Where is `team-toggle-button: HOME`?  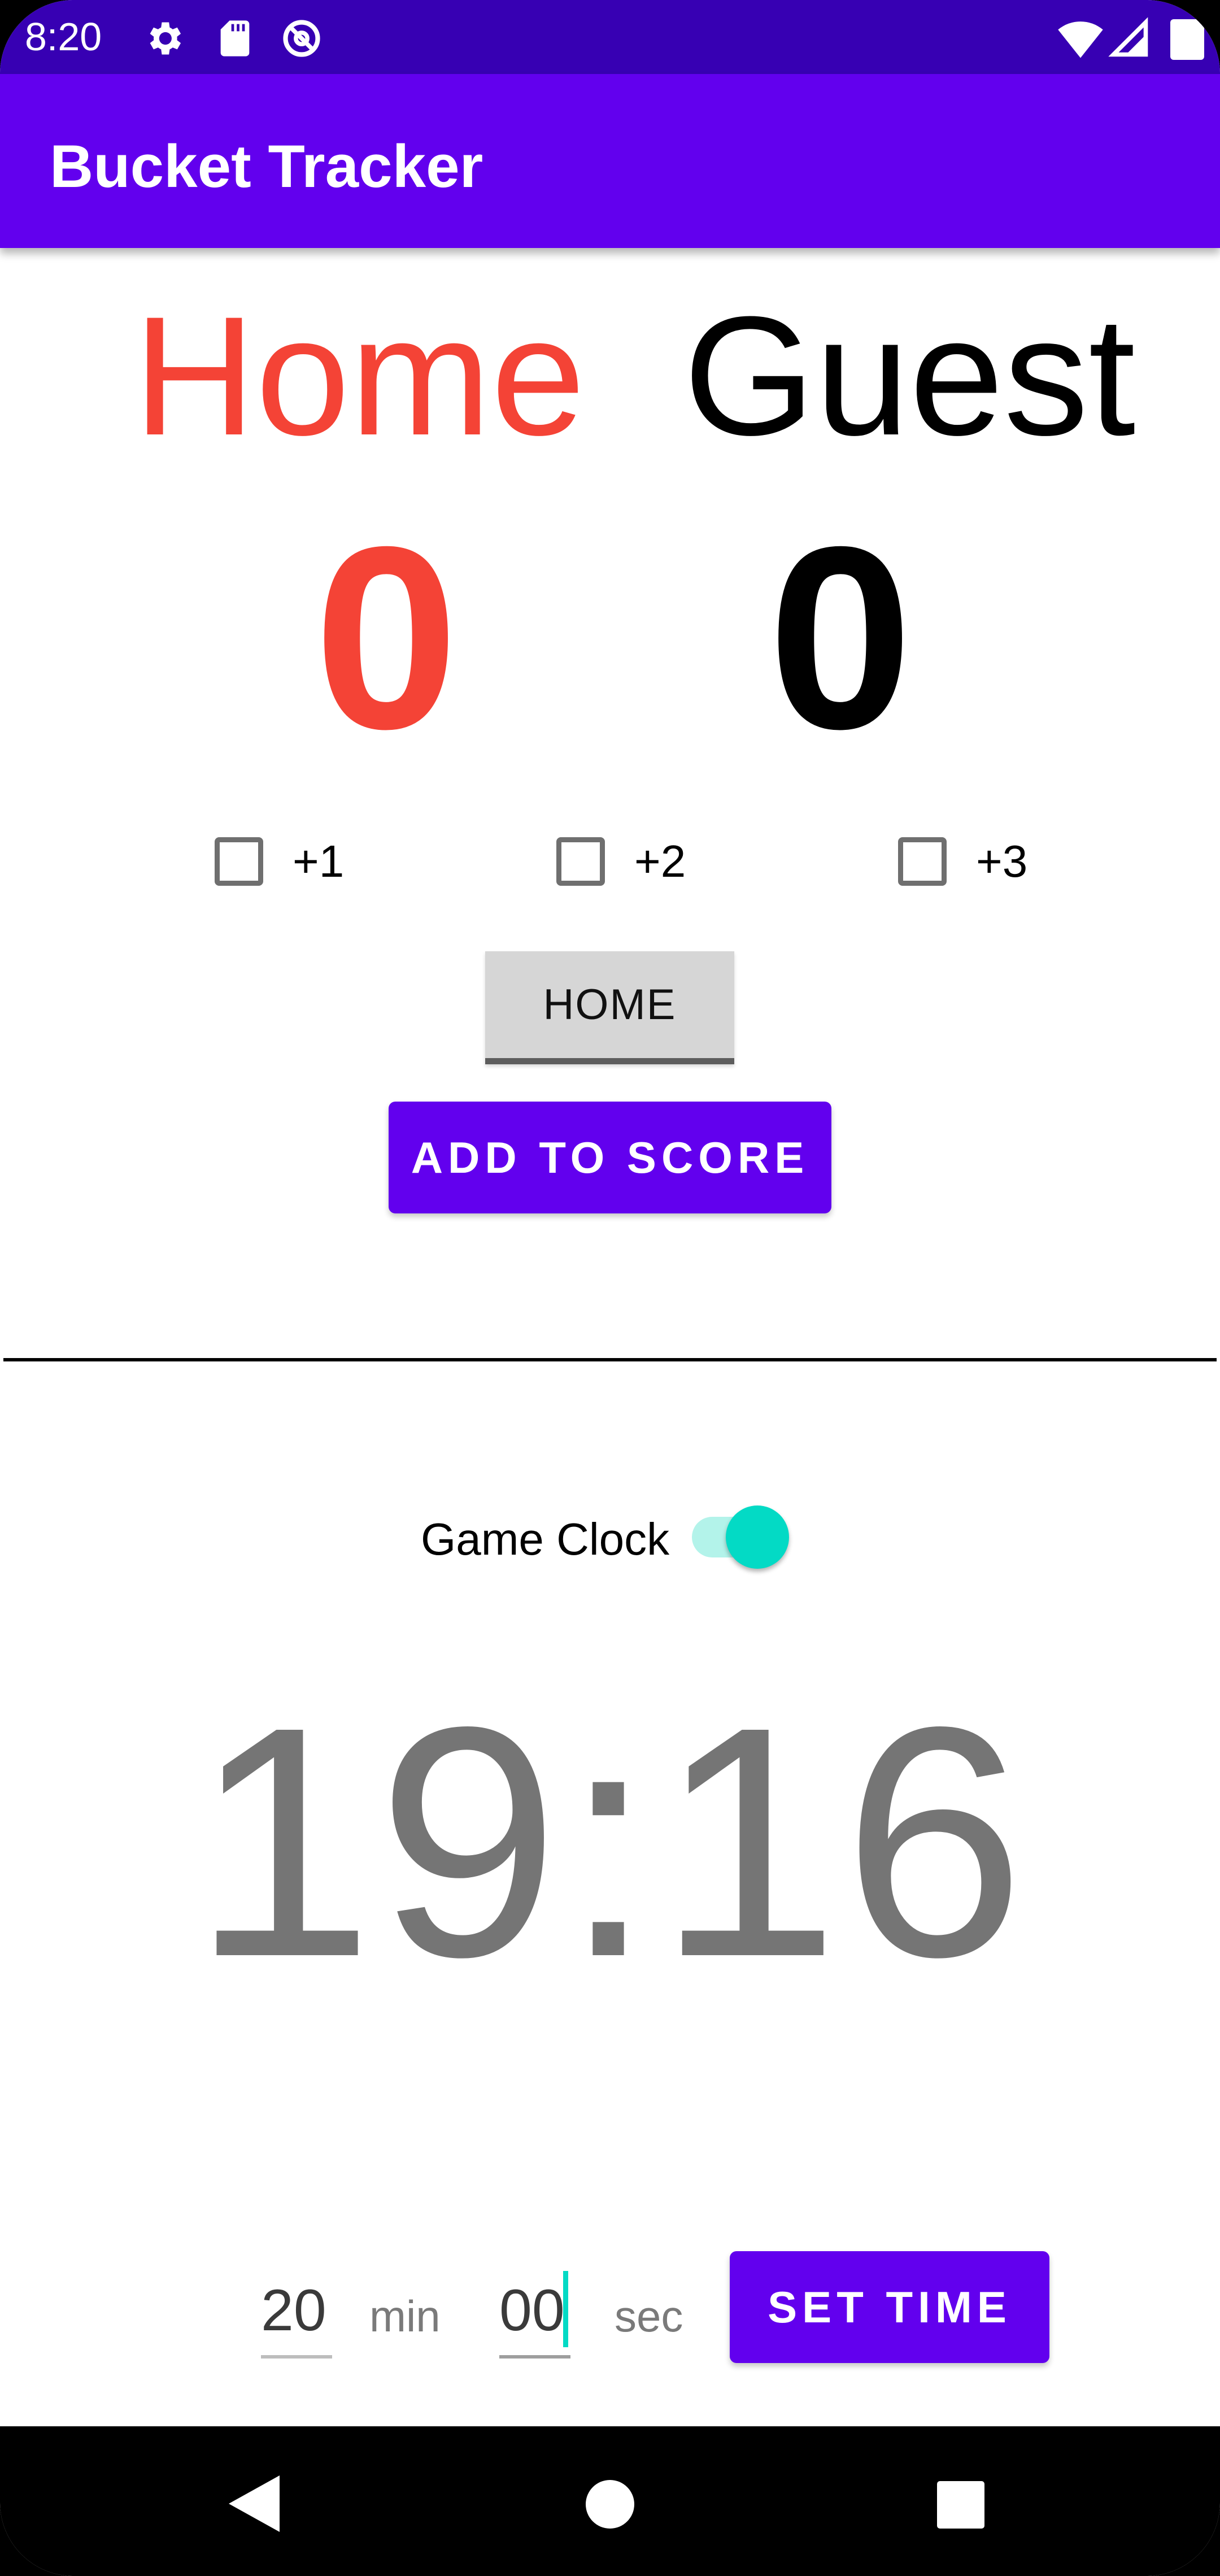
team-toggle-button: HOME is located at coordinates (609, 1007).